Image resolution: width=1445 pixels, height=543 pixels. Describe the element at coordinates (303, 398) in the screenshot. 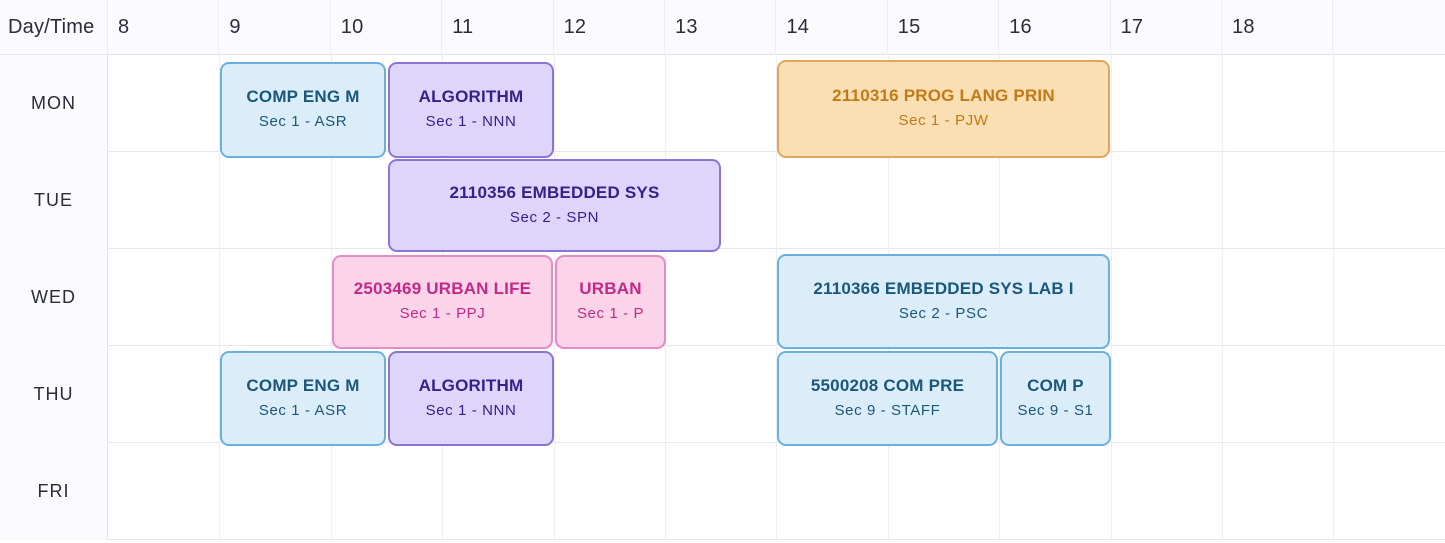

I see `course-block-thu-comp-eng-m: COMP ENG M Sec 1 - ASR` at that location.